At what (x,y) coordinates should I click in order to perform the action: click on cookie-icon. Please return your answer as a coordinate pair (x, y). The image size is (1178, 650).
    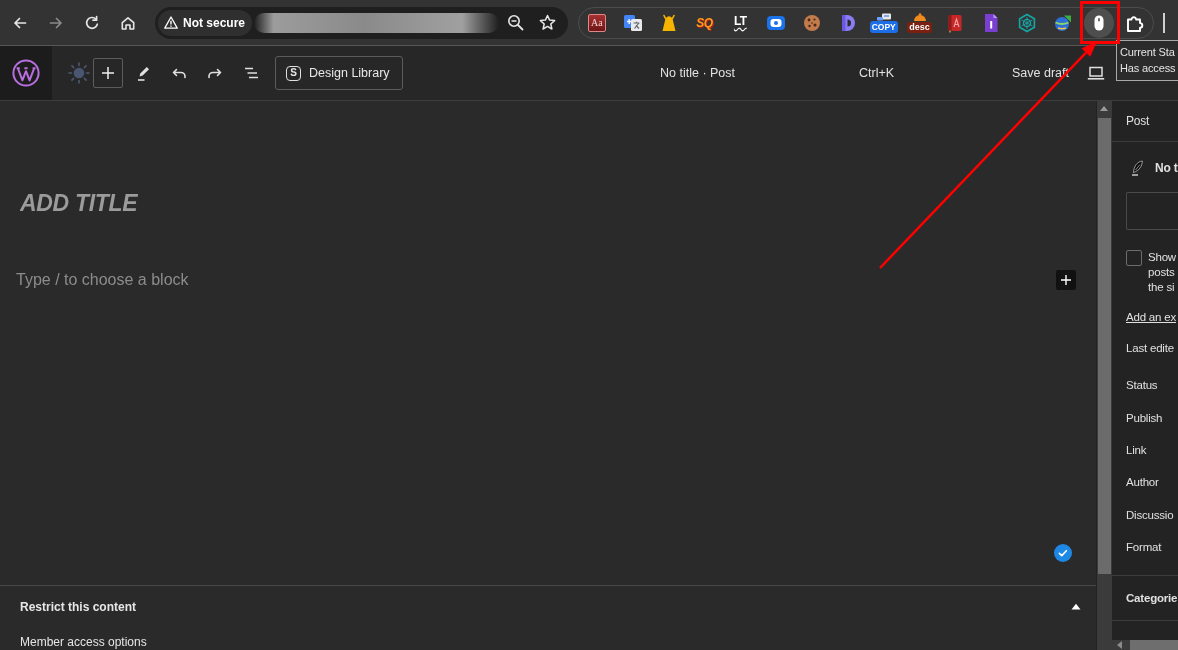
    Looking at the image, I should click on (812, 22).